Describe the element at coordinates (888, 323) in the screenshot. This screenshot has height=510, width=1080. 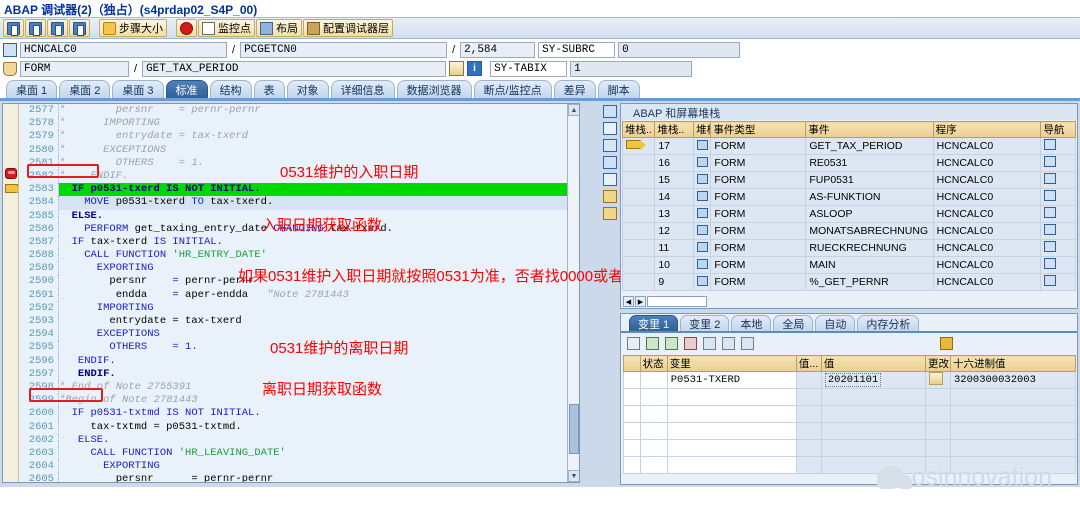
I see `variables-tab-5: 内存分析` at that location.